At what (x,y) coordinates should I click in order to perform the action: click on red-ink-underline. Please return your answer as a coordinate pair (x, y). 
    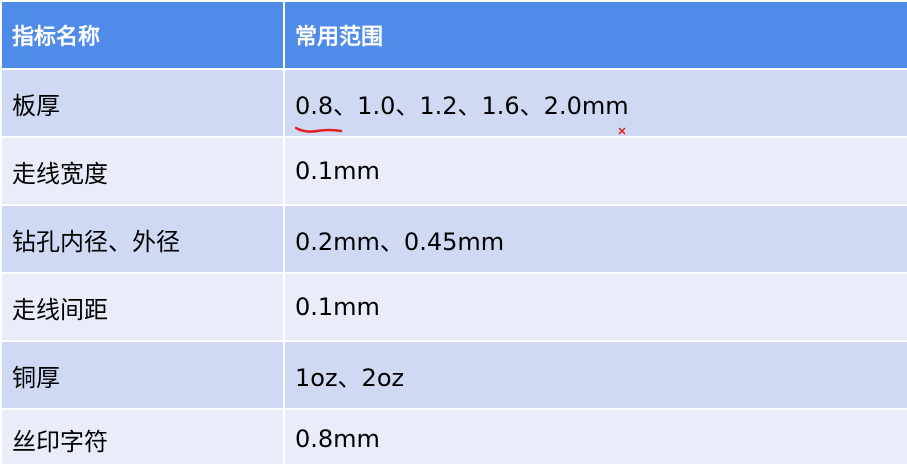
    Looking at the image, I should click on (319, 129).